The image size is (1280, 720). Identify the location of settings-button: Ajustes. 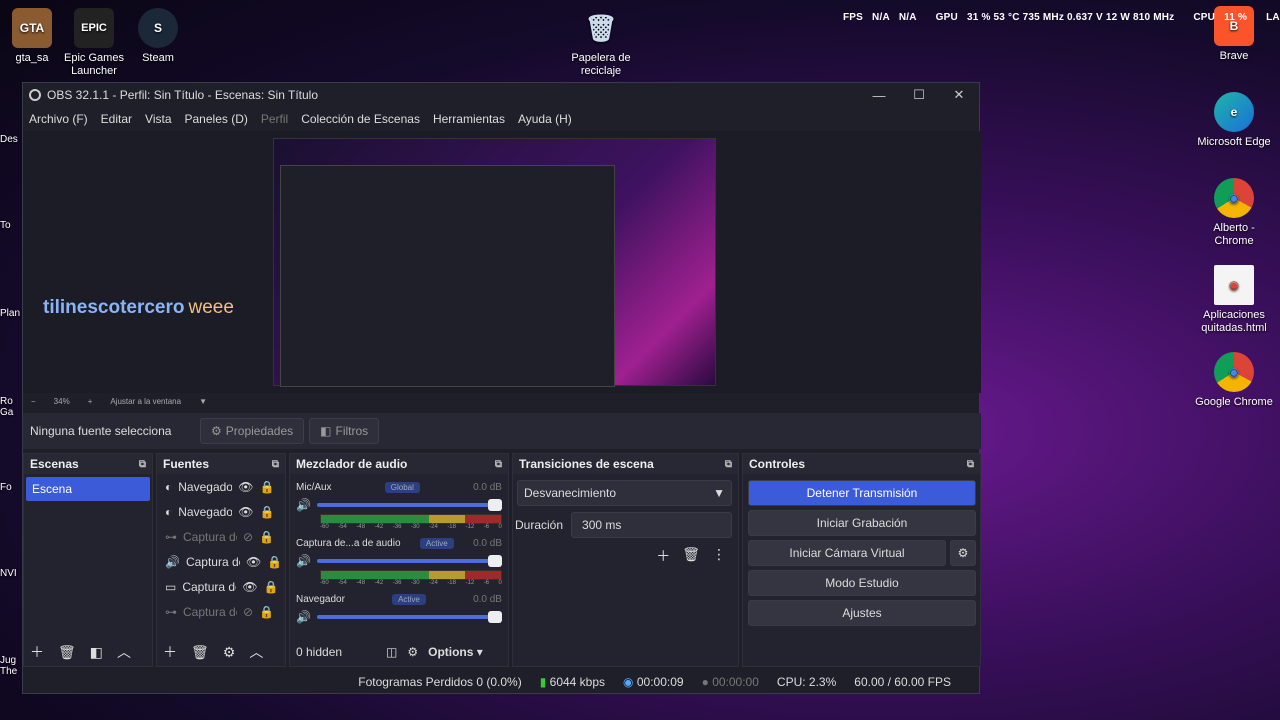
(862, 613).